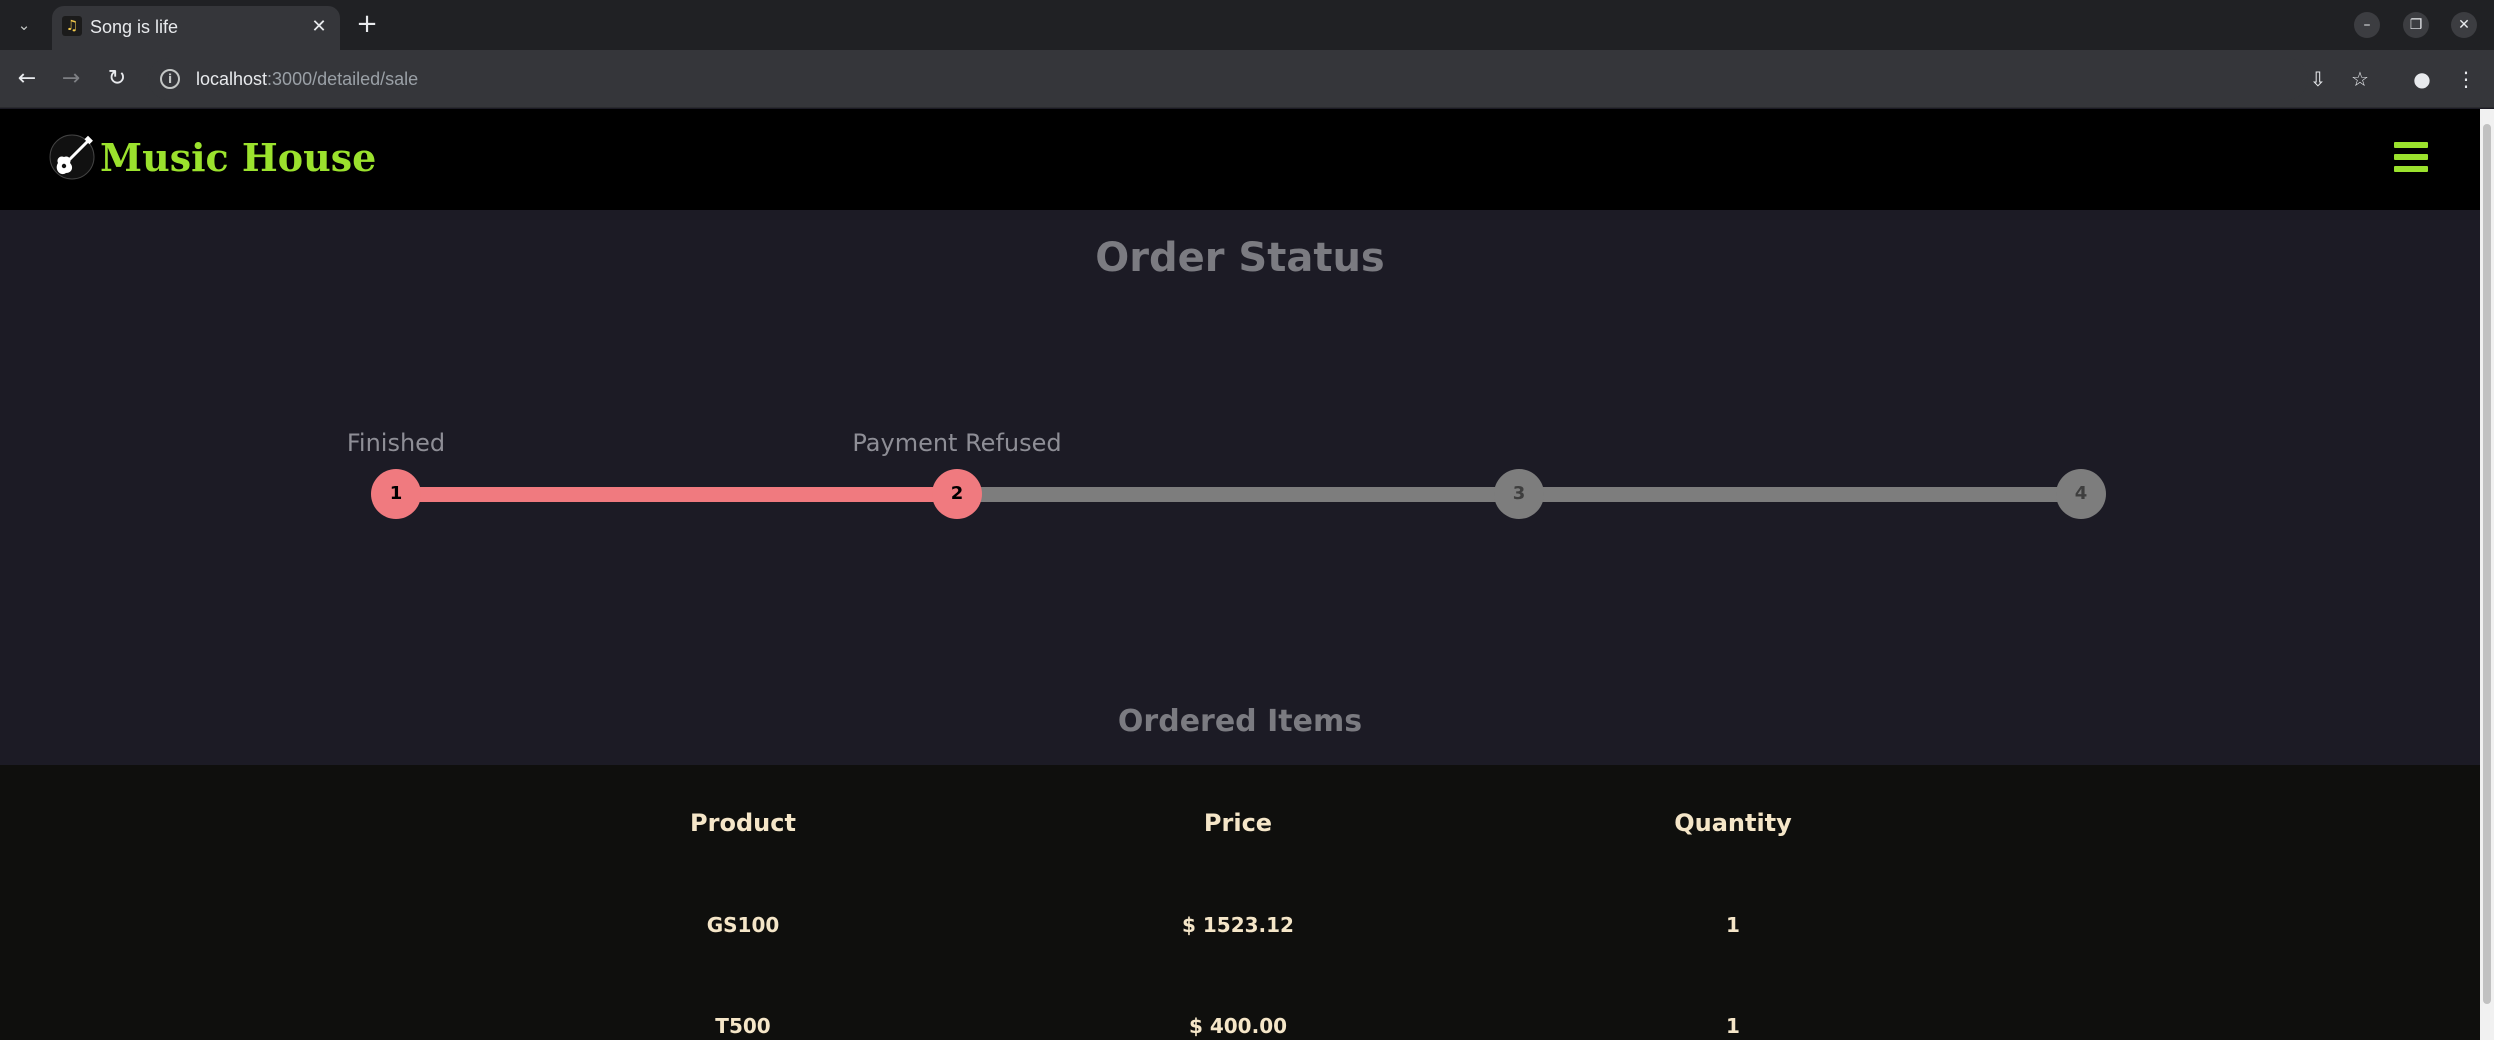  What do you see at coordinates (2464, 25) in the screenshot?
I see `close-window-icon: ✕` at bounding box center [2464, 25].